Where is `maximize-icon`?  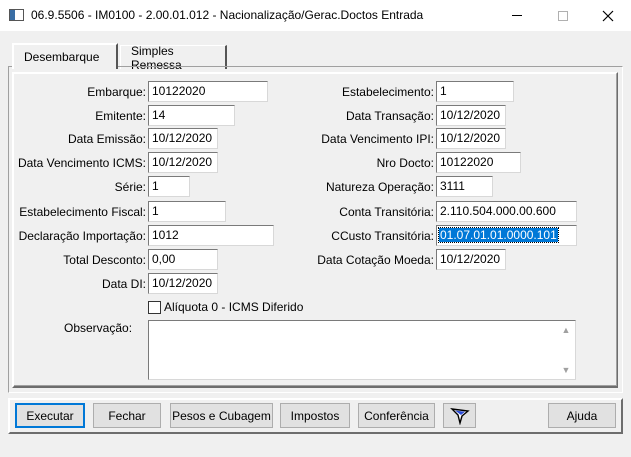 maximize-icon is located at coordinates (563, 15).